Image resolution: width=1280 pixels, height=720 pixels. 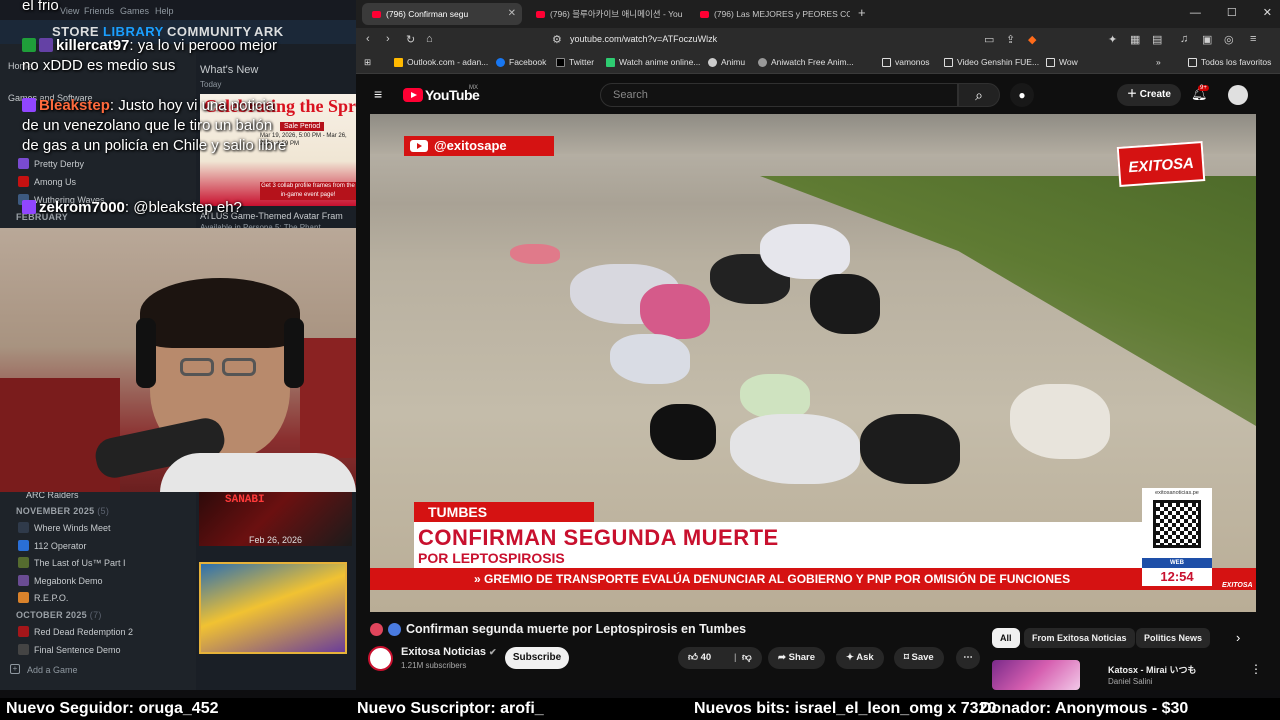 What do you see at coordinates (294, 353) in the screenshot?
I see `headphone-right` at bounding box center [294, 353].